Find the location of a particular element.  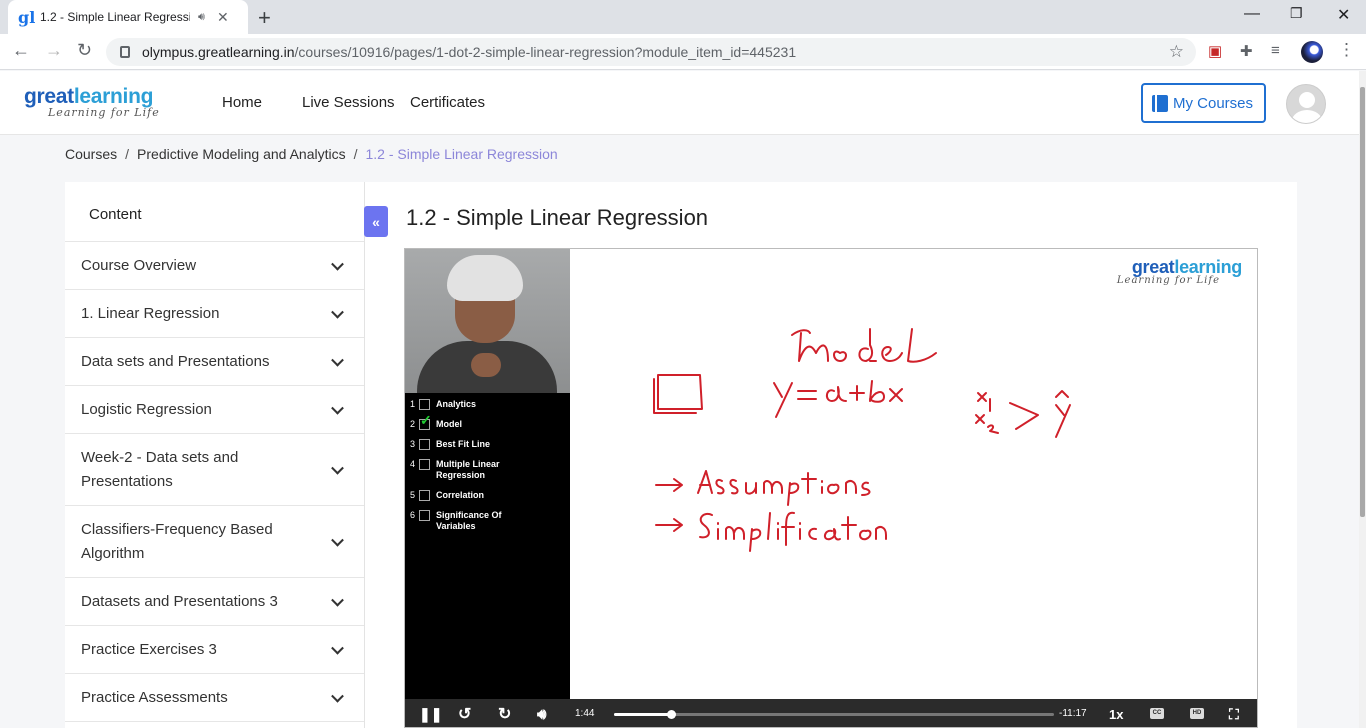

sidebar-item-data-sets: Data sets and Presentations is located at coordinates (214, 362).